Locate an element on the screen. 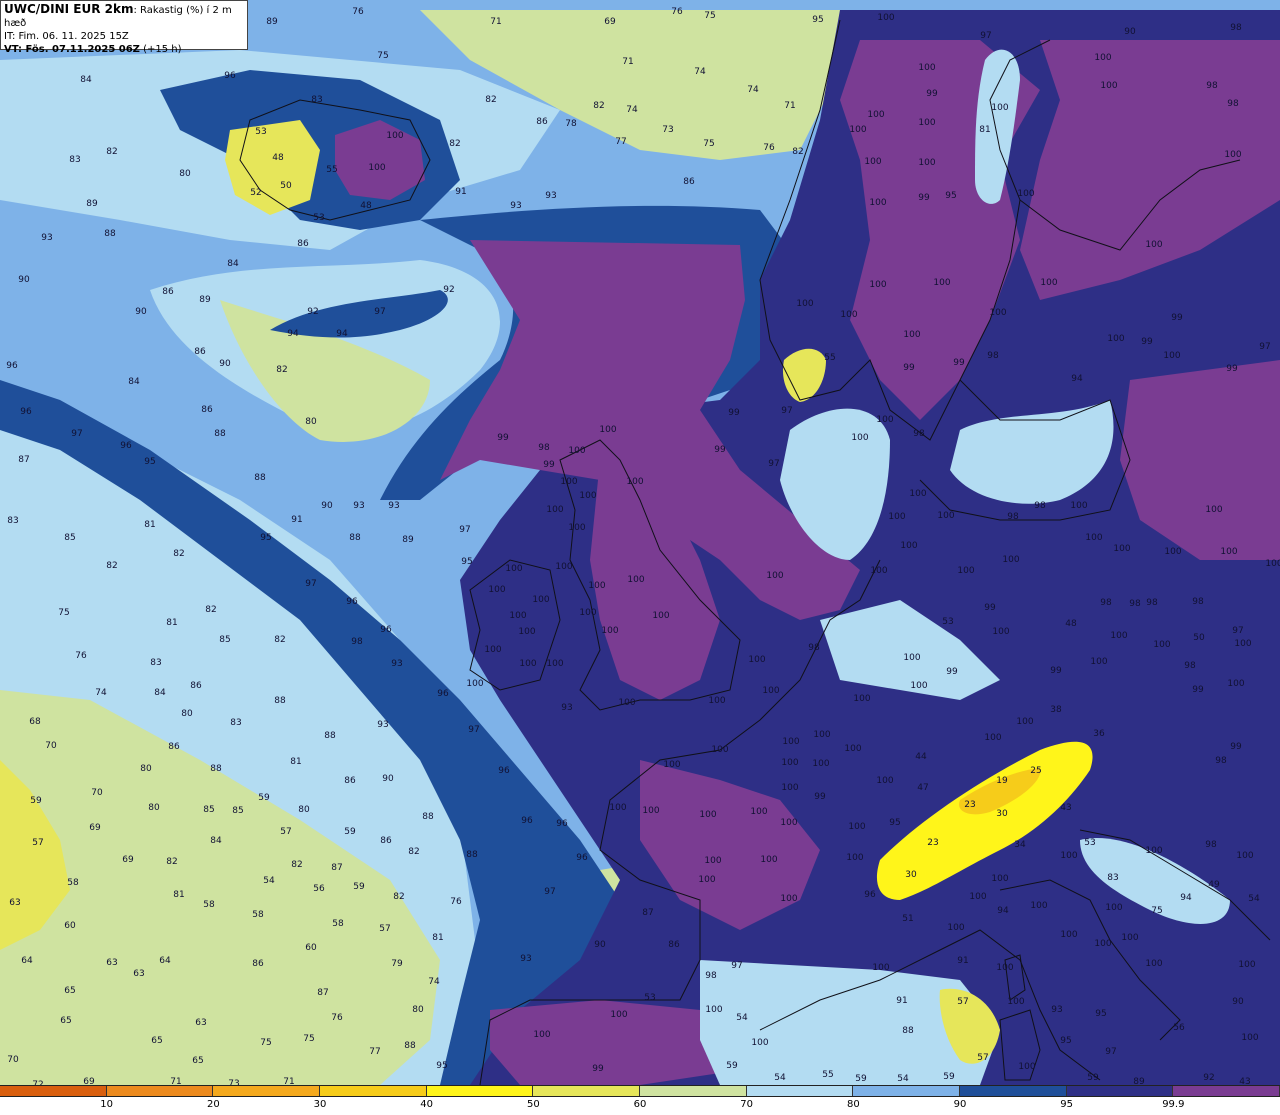 The width and height of the screenshot is (1280, 1115). color-scale-tick: 99.9 is located at coordinates (1173, 1104).